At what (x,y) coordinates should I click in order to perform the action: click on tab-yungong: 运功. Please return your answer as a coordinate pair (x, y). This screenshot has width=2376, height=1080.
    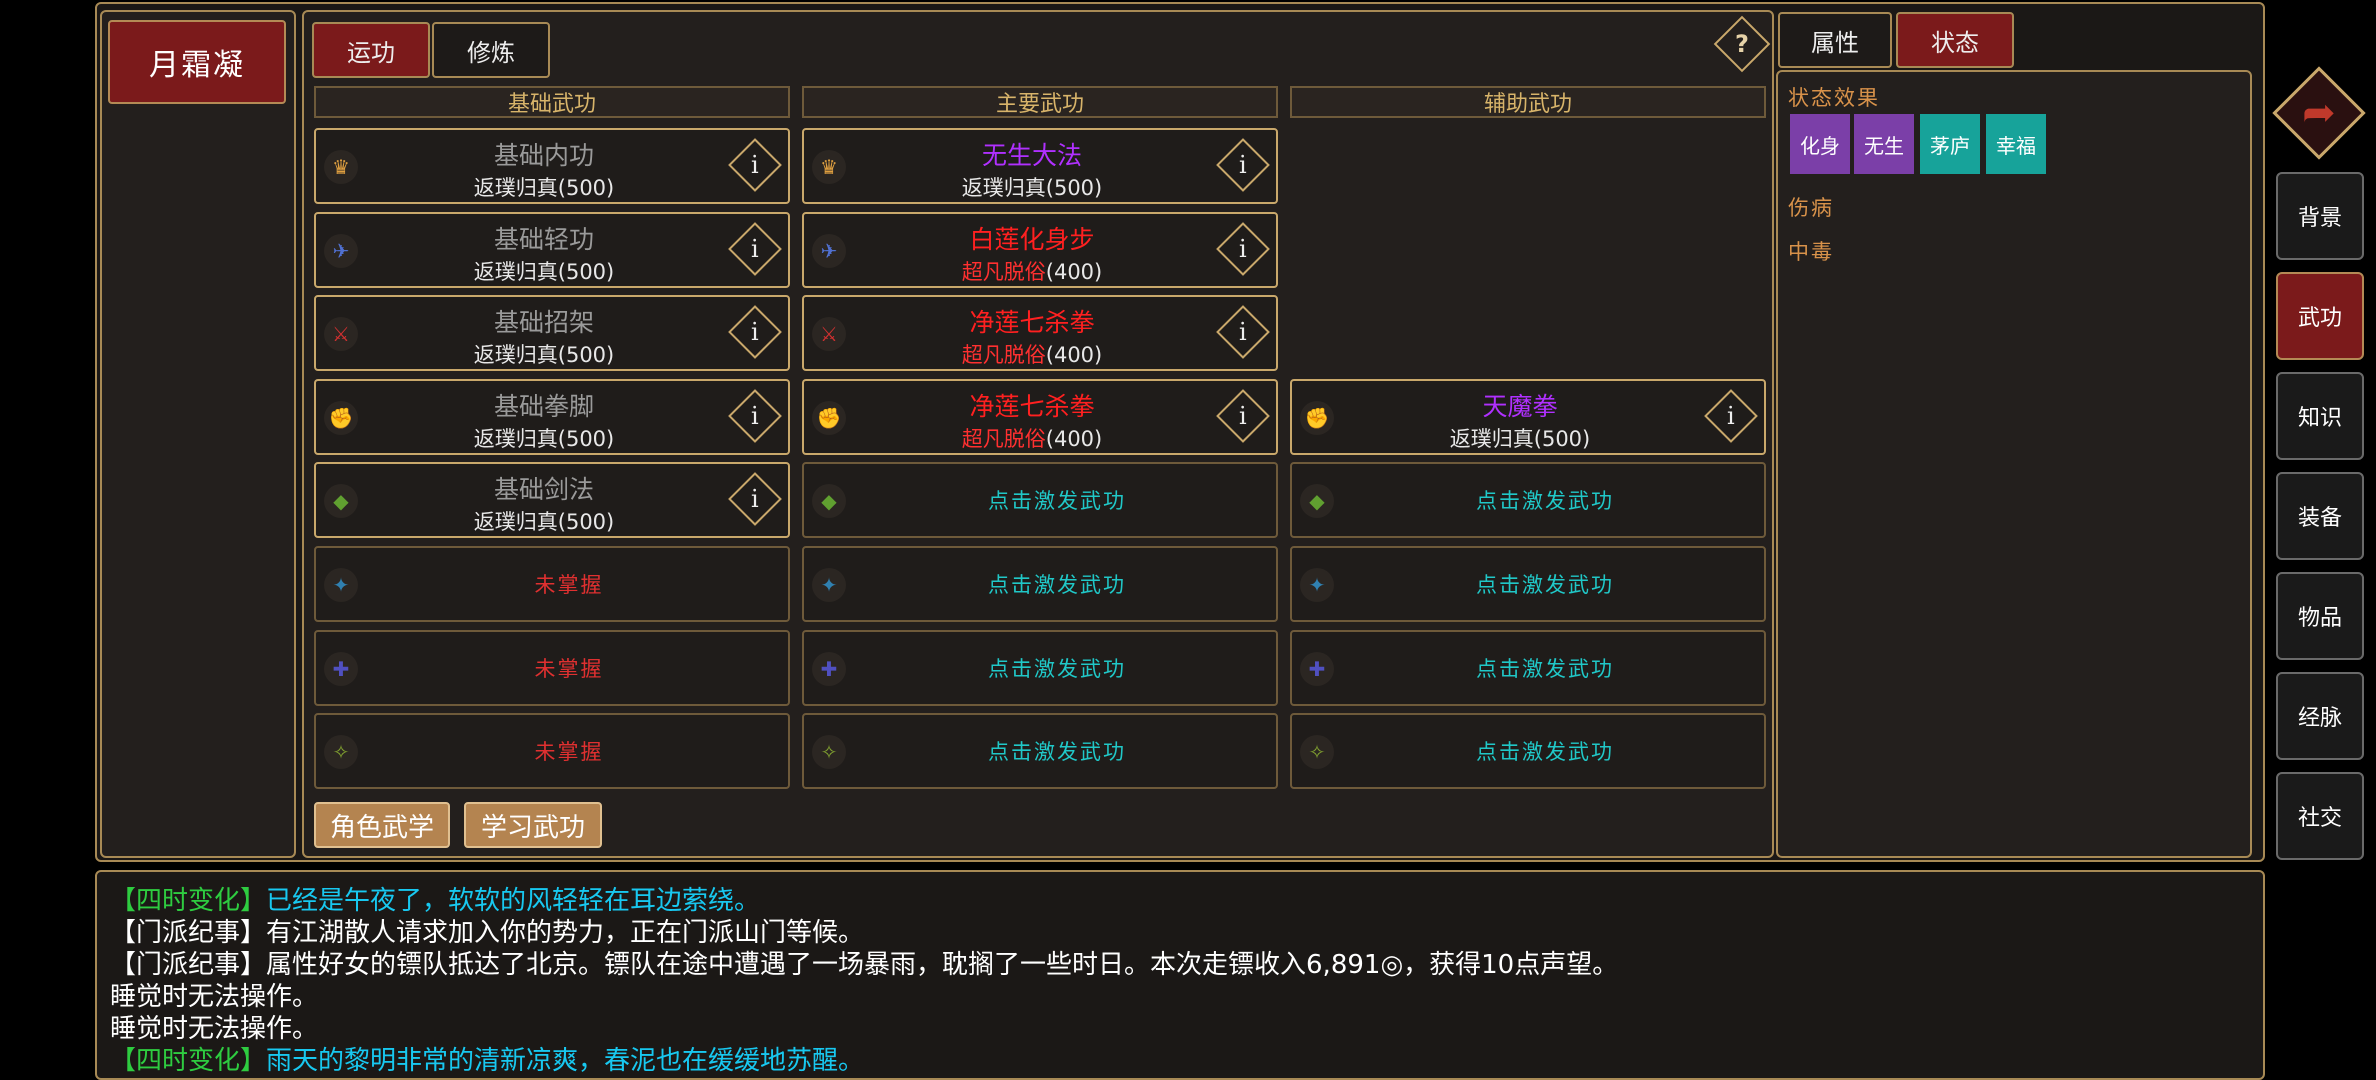
    Looking at the image, I should click on (371, 50).